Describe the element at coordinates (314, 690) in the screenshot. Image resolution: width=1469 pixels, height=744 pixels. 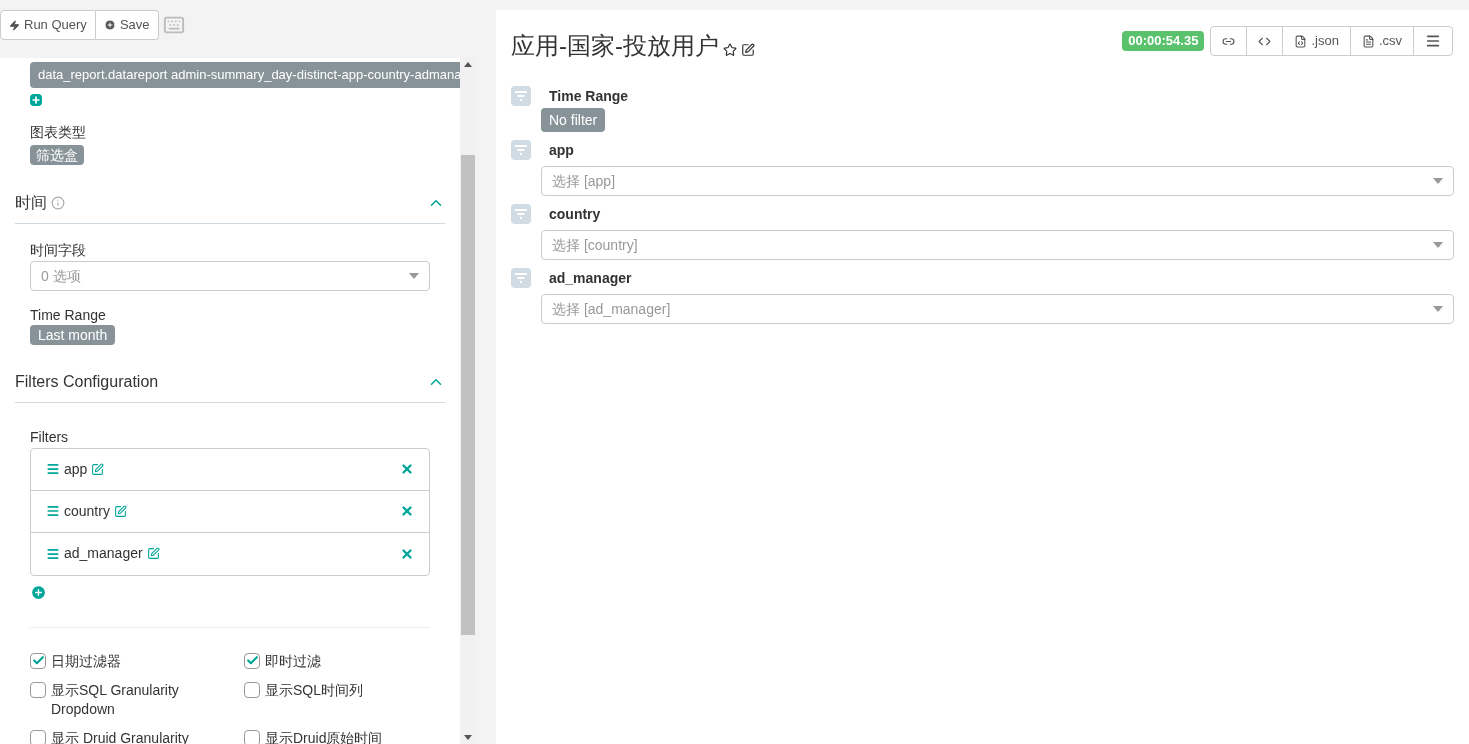
I see `checkbox-label: 显示SQL时间列` at that location.